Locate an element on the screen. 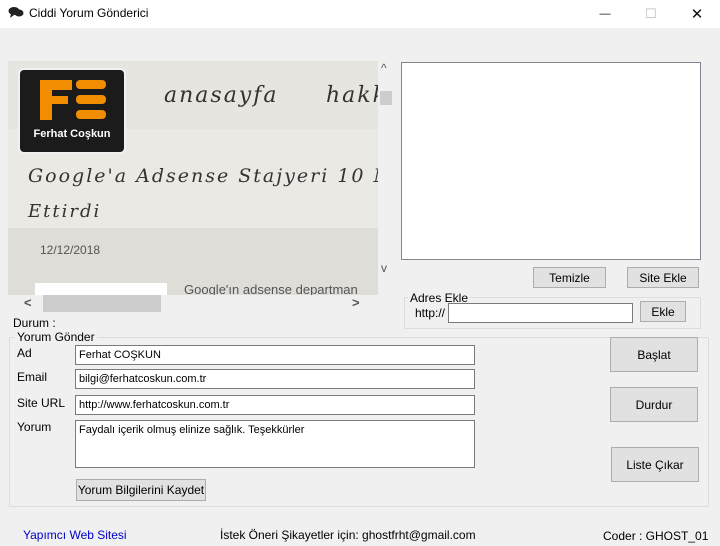 This screenshot has width=720, height=546. title-bar: Ciddi Yorum Gönderici — ☐ ✕ is located at coordinates (360, 14).